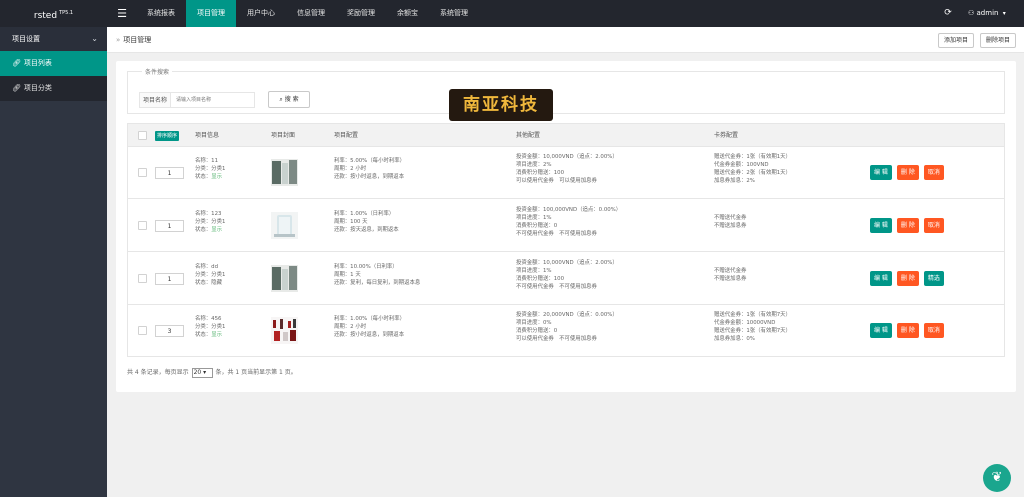 Image resolution: width=1024 pixels, height=497 pixels. Describe the element at coordinates (730, 279) in the screenshot. I see `coupon-line: 不赠送加息券` at that location.